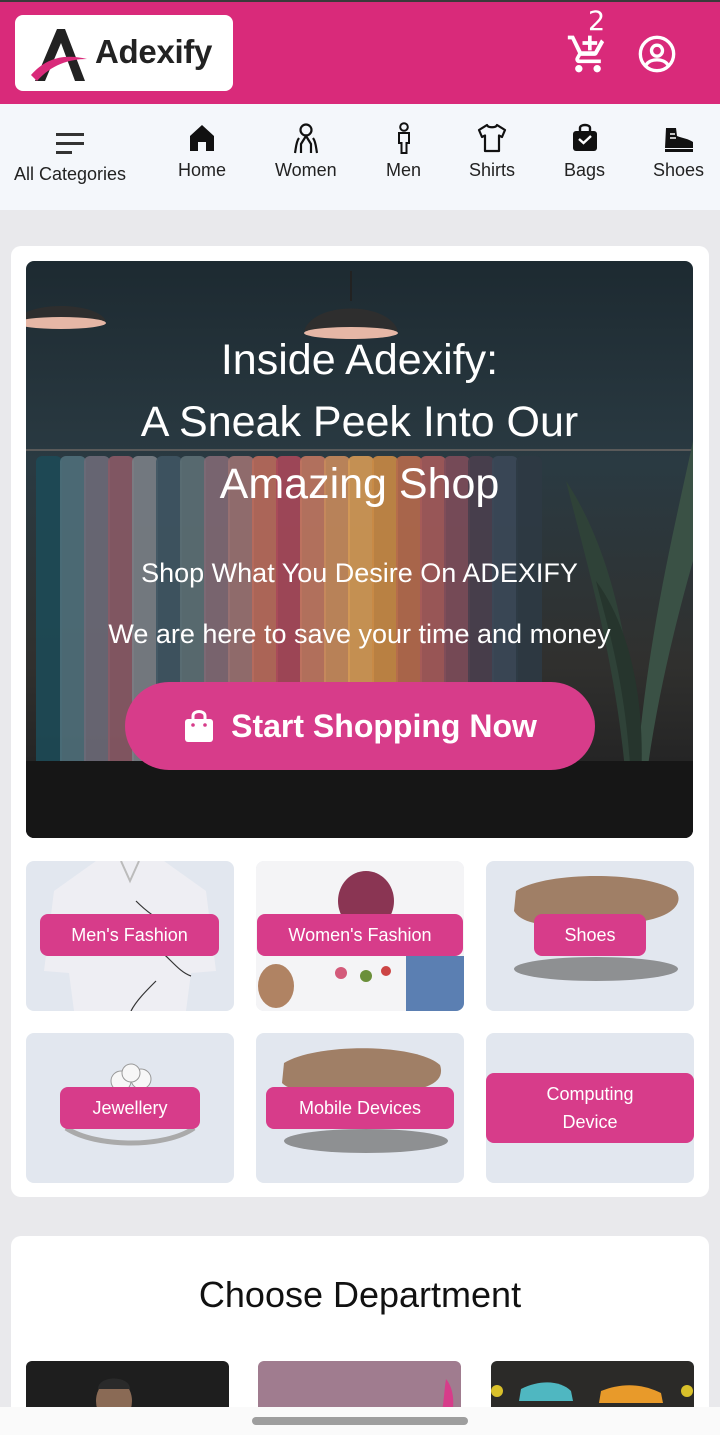  What do you see at coordinates (492, 138) in the screenshot?
I see `shirt-icon` at bounding box center [492, 138].